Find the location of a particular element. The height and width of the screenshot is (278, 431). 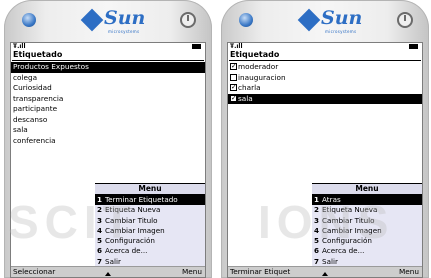

menu-item-label: Atras is located at coordinates (331, 199).